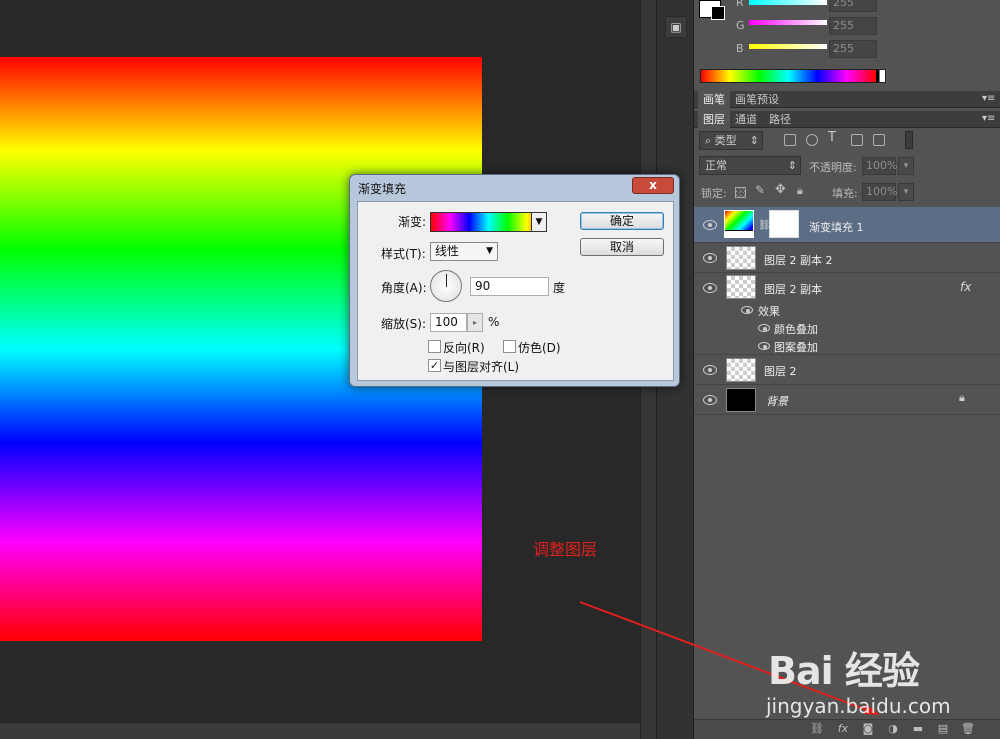 The image size is (1000, 739). I want to click on angle-dial, so click(446, 286).